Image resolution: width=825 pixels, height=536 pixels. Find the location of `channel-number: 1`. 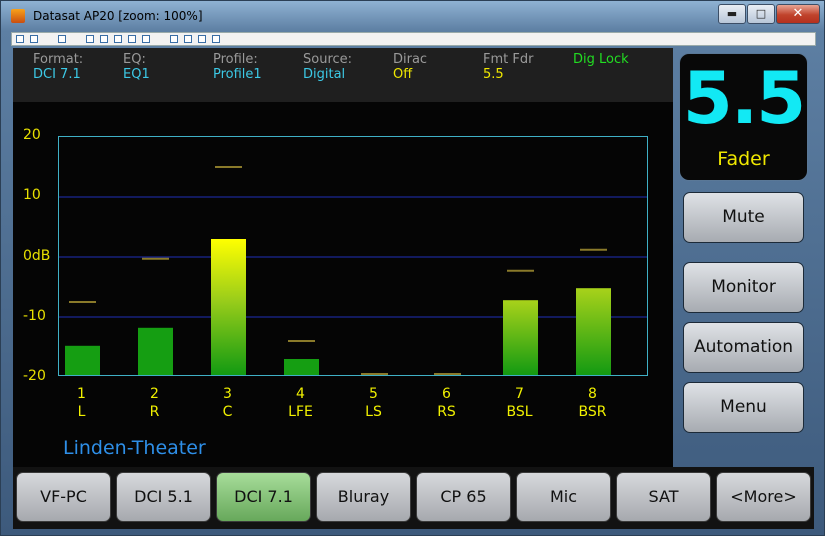

channel-number: 1 is located at coordinates (81, 394).